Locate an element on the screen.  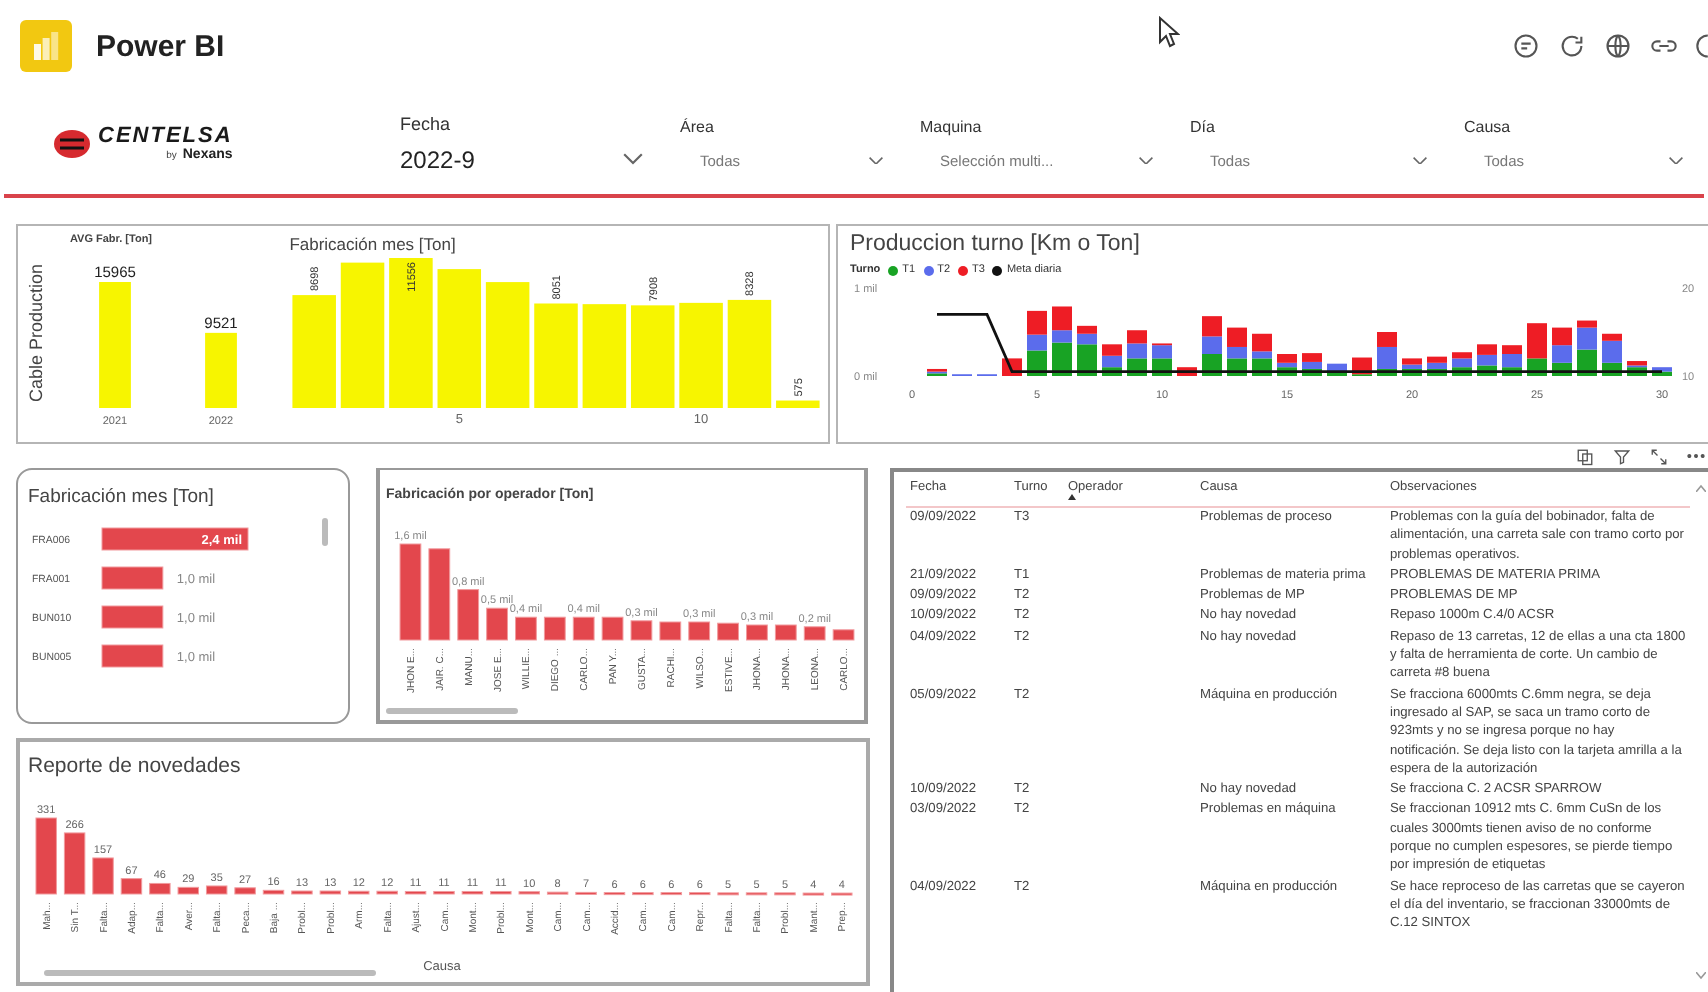
more-icon is located at coordinates (1696, 456).